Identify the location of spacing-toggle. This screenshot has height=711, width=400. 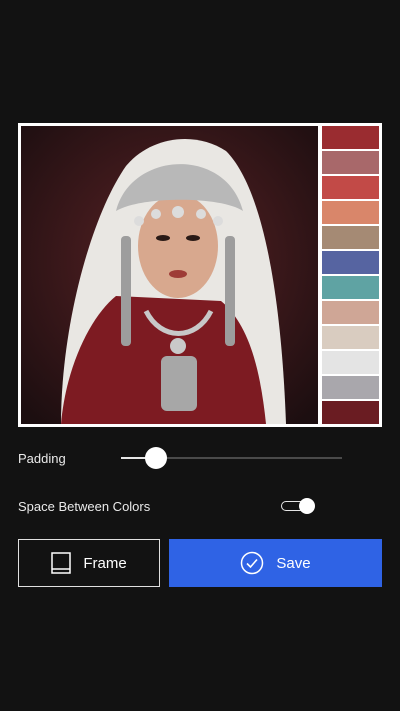
(299, 506).